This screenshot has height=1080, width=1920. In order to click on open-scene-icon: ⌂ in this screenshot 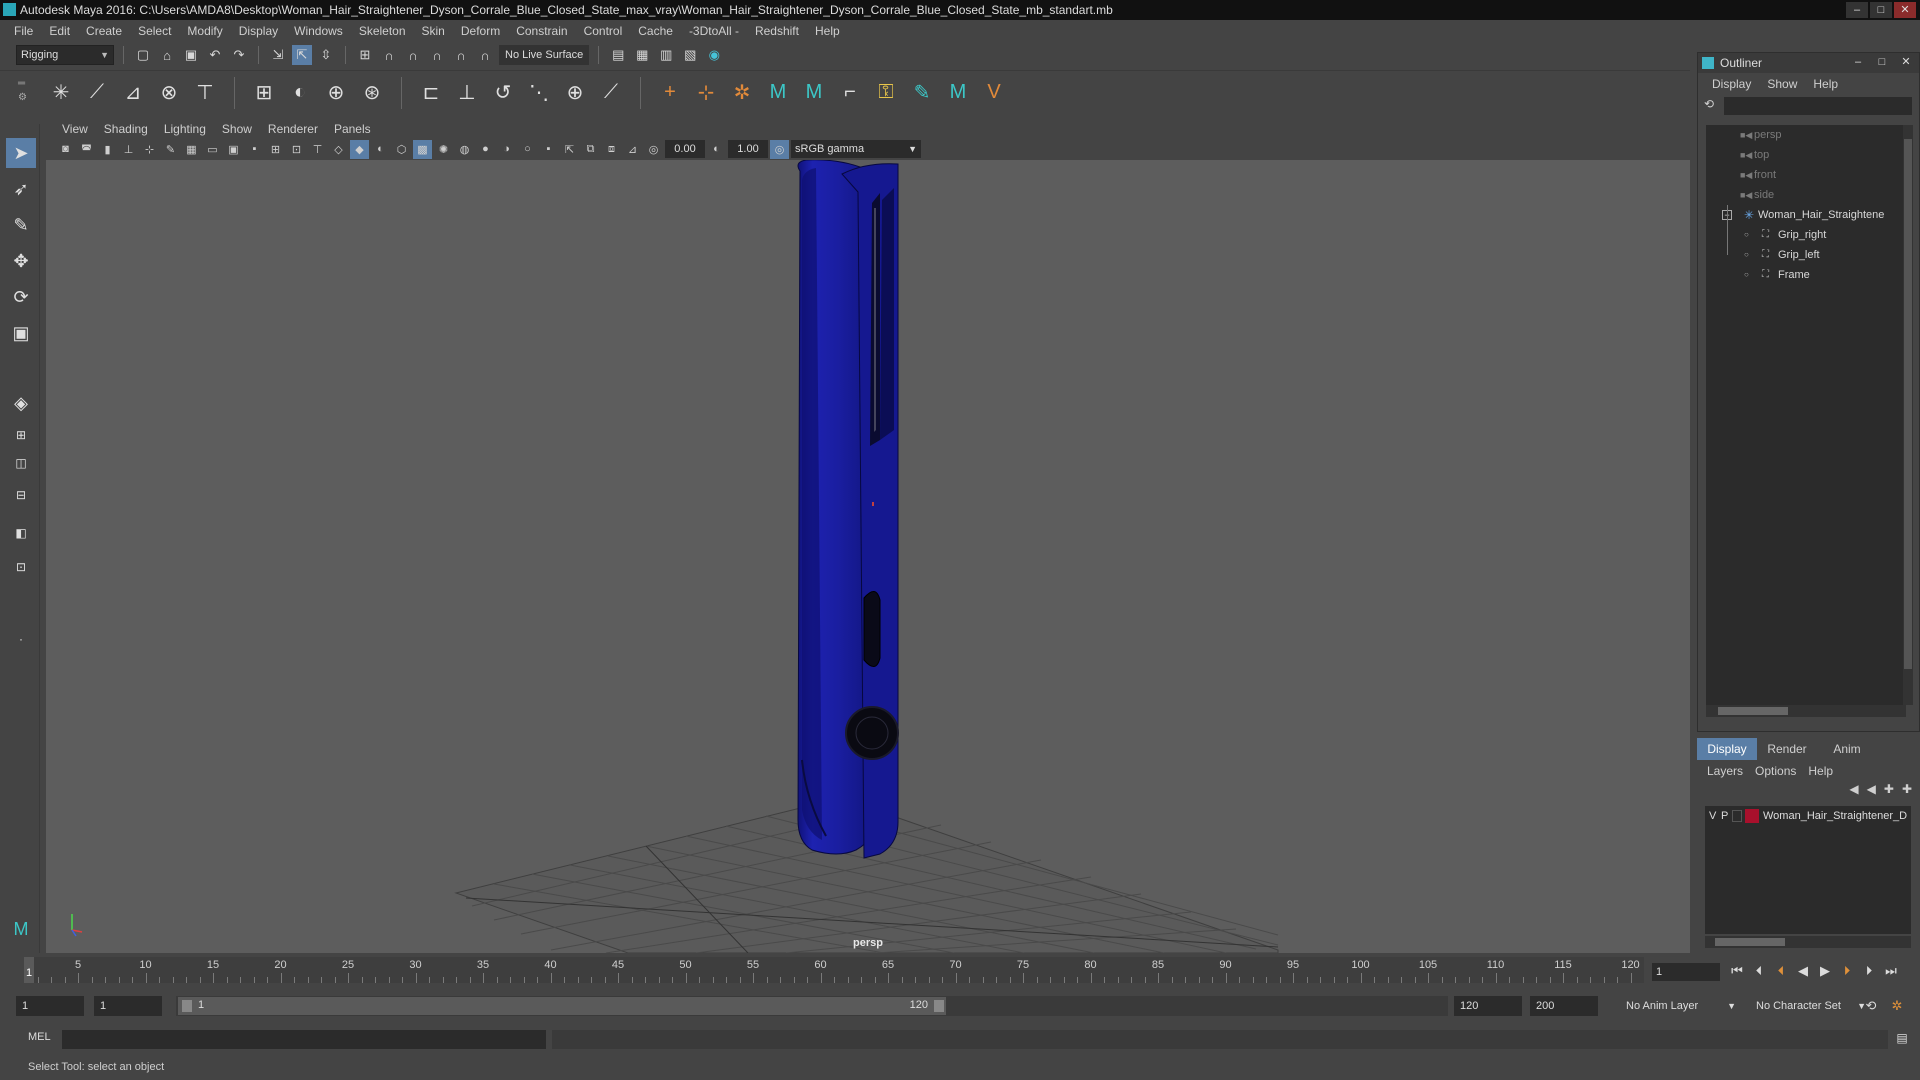, I will do `click(167, 55)`.